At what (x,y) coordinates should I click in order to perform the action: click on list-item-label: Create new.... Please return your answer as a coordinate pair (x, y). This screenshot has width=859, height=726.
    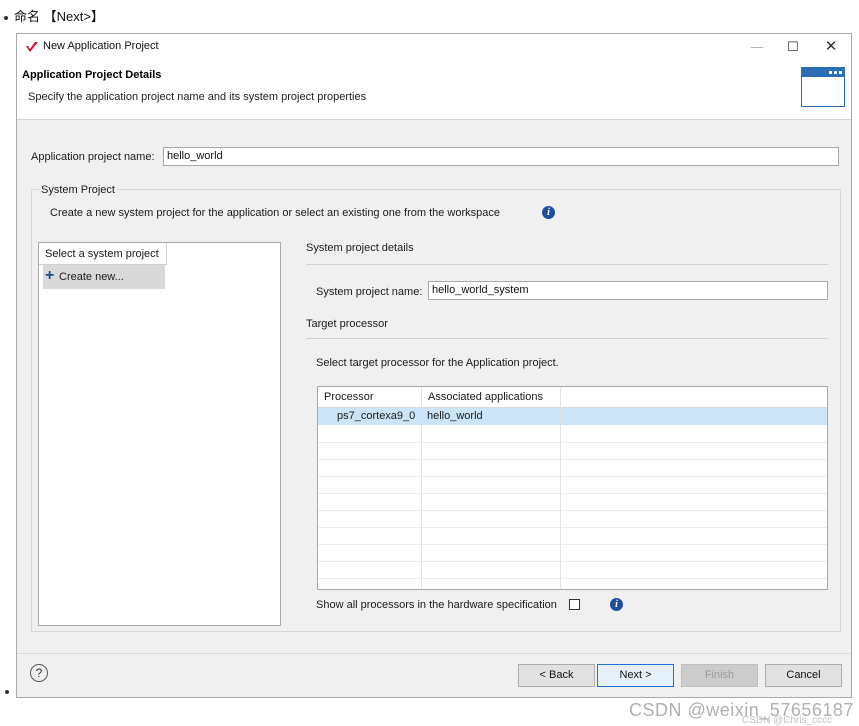
    Looking at the image, I should click on (91, 277).